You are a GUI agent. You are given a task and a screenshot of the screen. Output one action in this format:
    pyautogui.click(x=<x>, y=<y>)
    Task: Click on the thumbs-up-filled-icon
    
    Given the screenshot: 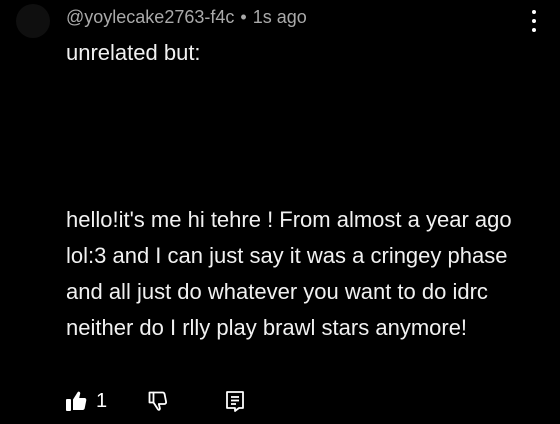 What is the action you would take?
    pyautogui.click(x=76, y=401)
    